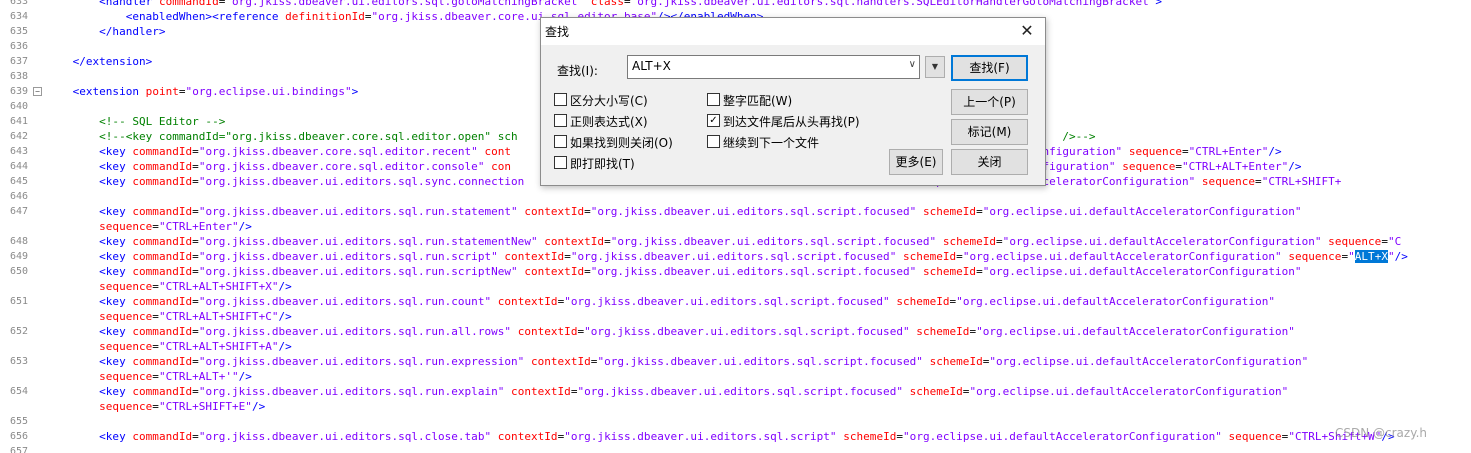 The height and width of the screenshot is (453, 1471). Describe the element at coordinates (218, 316) in the screenshot. I see `code-token: "CTRL+ALT+SHIFT+C"` at that location.